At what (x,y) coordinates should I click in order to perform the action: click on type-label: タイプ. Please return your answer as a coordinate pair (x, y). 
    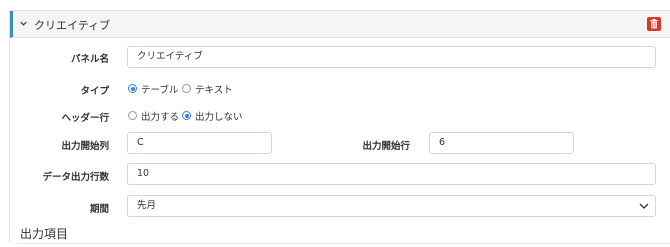
    Looking at the image, I should click on (94, 91).